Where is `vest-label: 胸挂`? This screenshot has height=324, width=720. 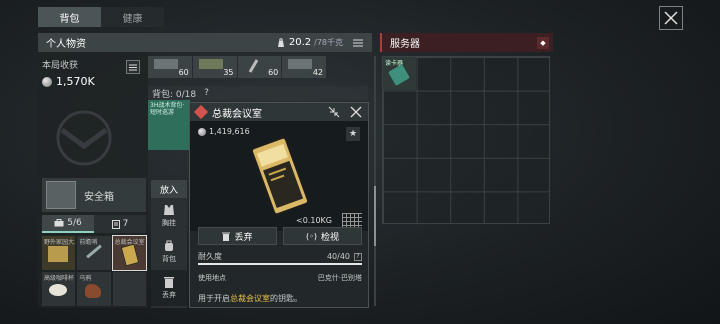 vest-label: 胸挂 is located at coordinates (169, 223).